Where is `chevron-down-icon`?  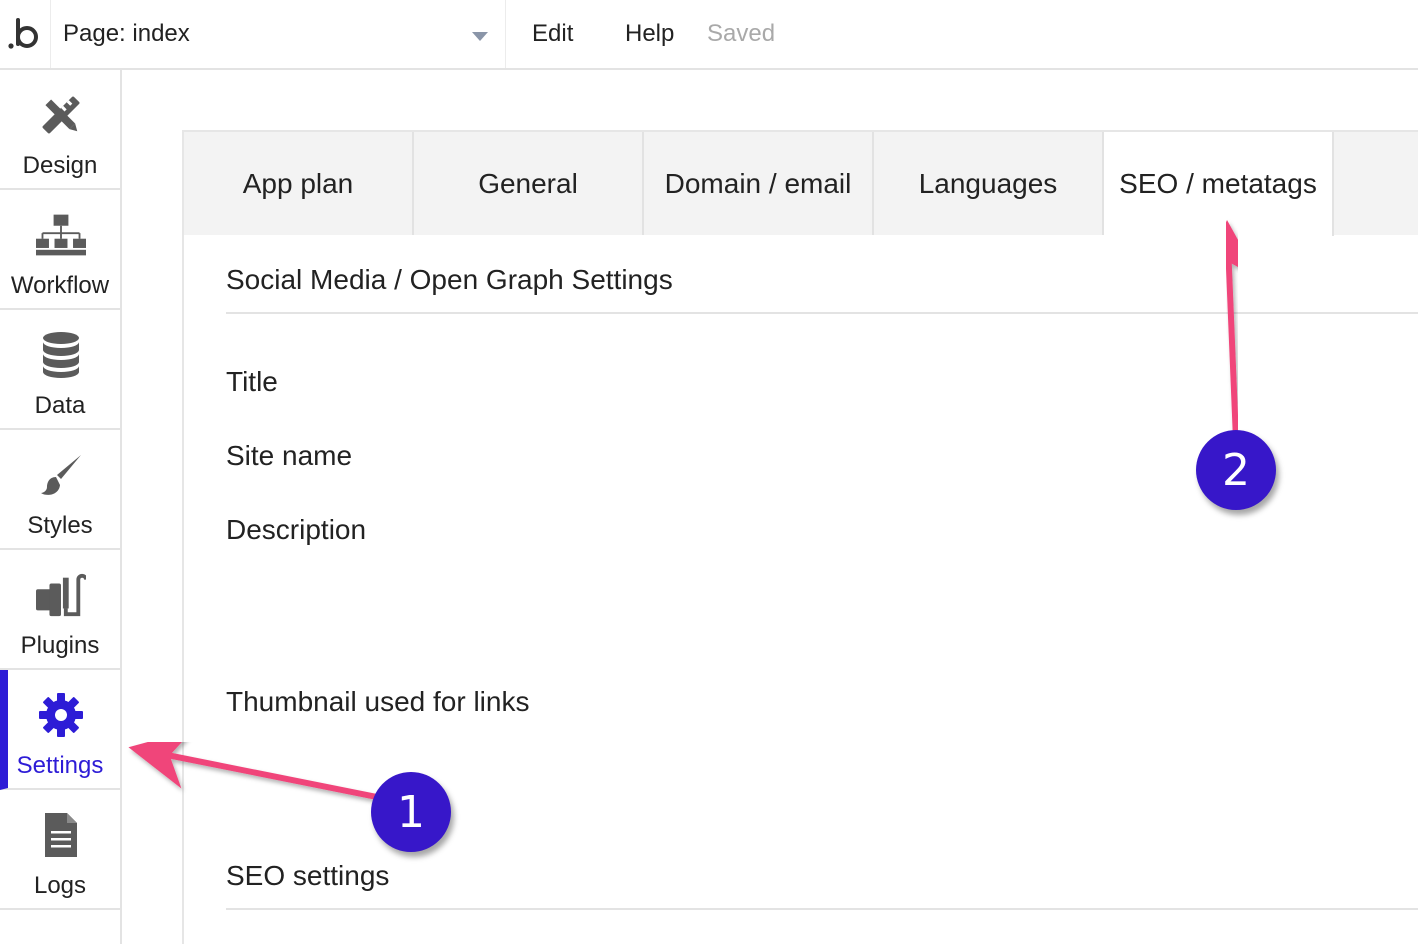 chevron-down-icon is located at coordinates (480, 36).